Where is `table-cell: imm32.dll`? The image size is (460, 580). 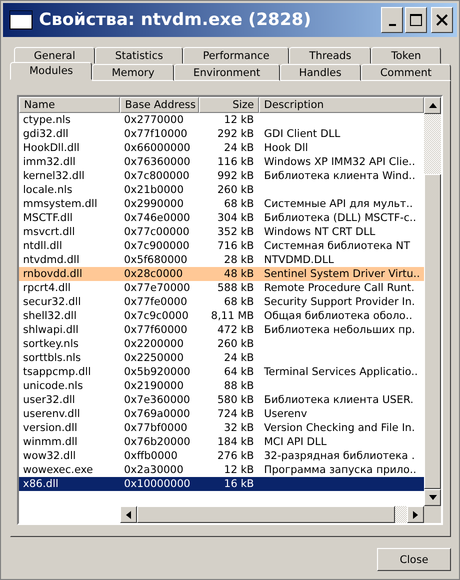
table-cell: imm32.dll is located at coordinates (49, 162).